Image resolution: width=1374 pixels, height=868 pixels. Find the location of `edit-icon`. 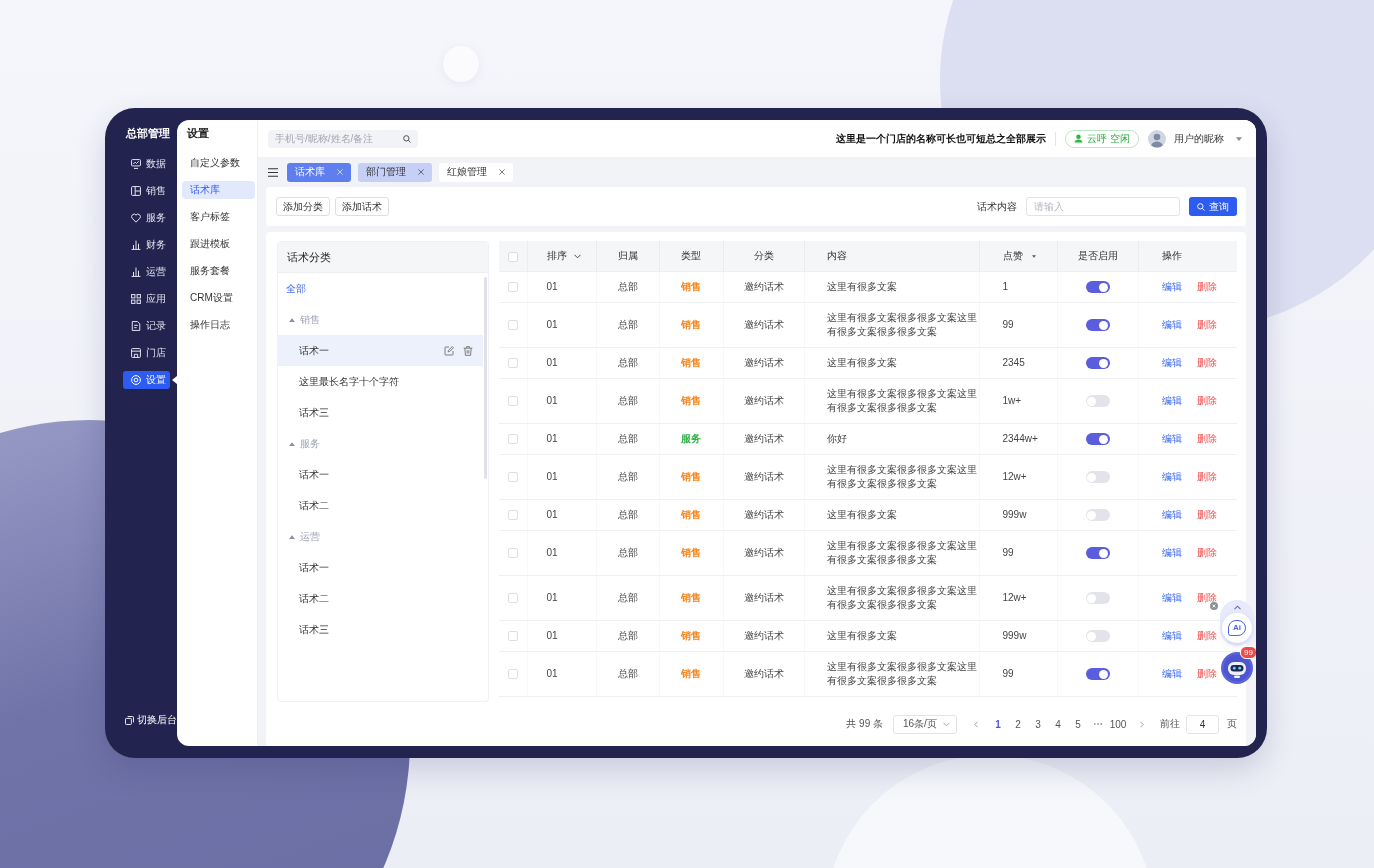

edit-icon is located at coordinates (449, 350).